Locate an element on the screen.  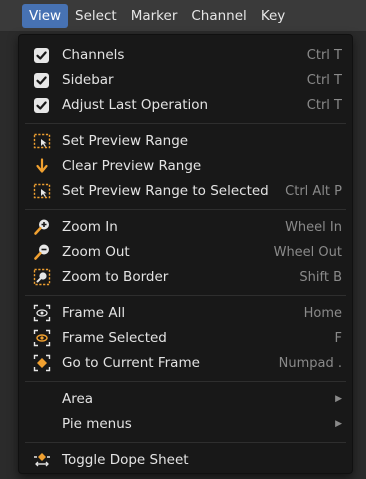
frame-selected-icon is located at coordinates (42, 338).